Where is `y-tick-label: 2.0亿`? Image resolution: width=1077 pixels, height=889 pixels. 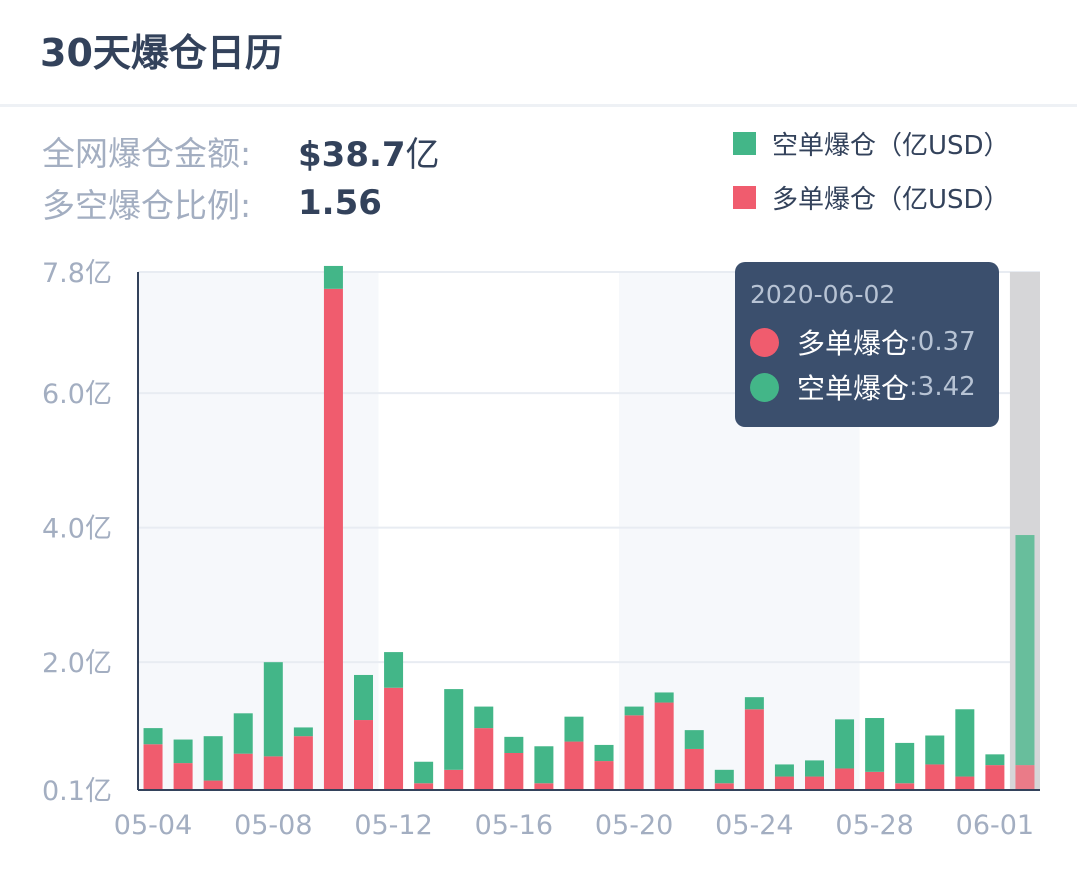 y-tick-label: 2.0亿 is located at coordinates (77, 663).